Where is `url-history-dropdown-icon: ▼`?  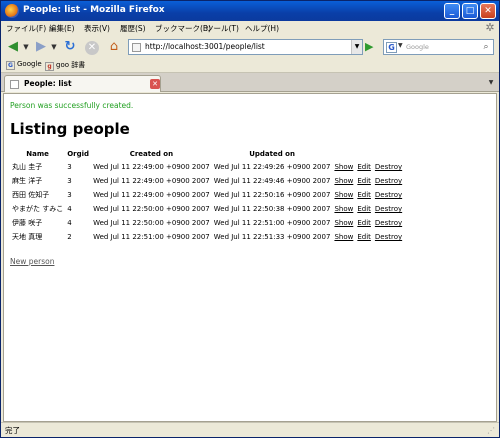 url-history-dropdown-icon: ▼ is located at coordinates (356, 47).